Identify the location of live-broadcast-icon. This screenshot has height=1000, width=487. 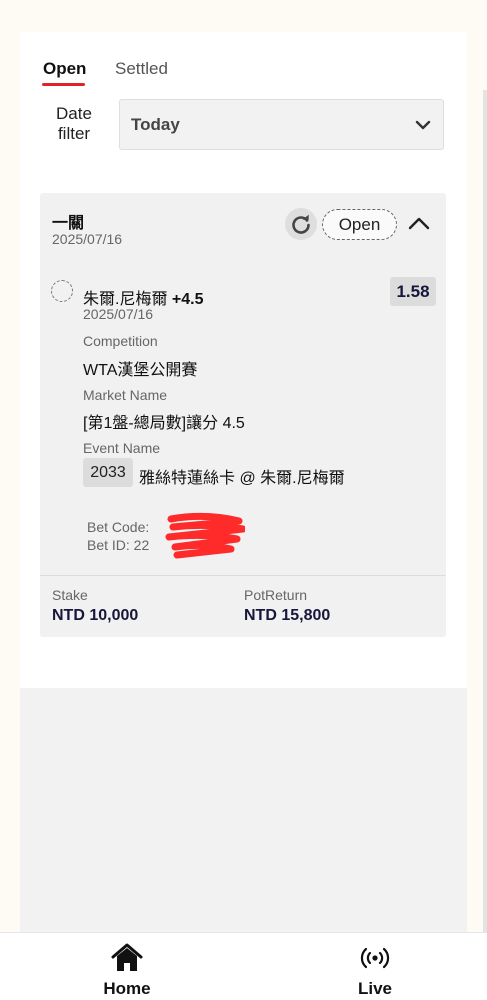
(375, 958).